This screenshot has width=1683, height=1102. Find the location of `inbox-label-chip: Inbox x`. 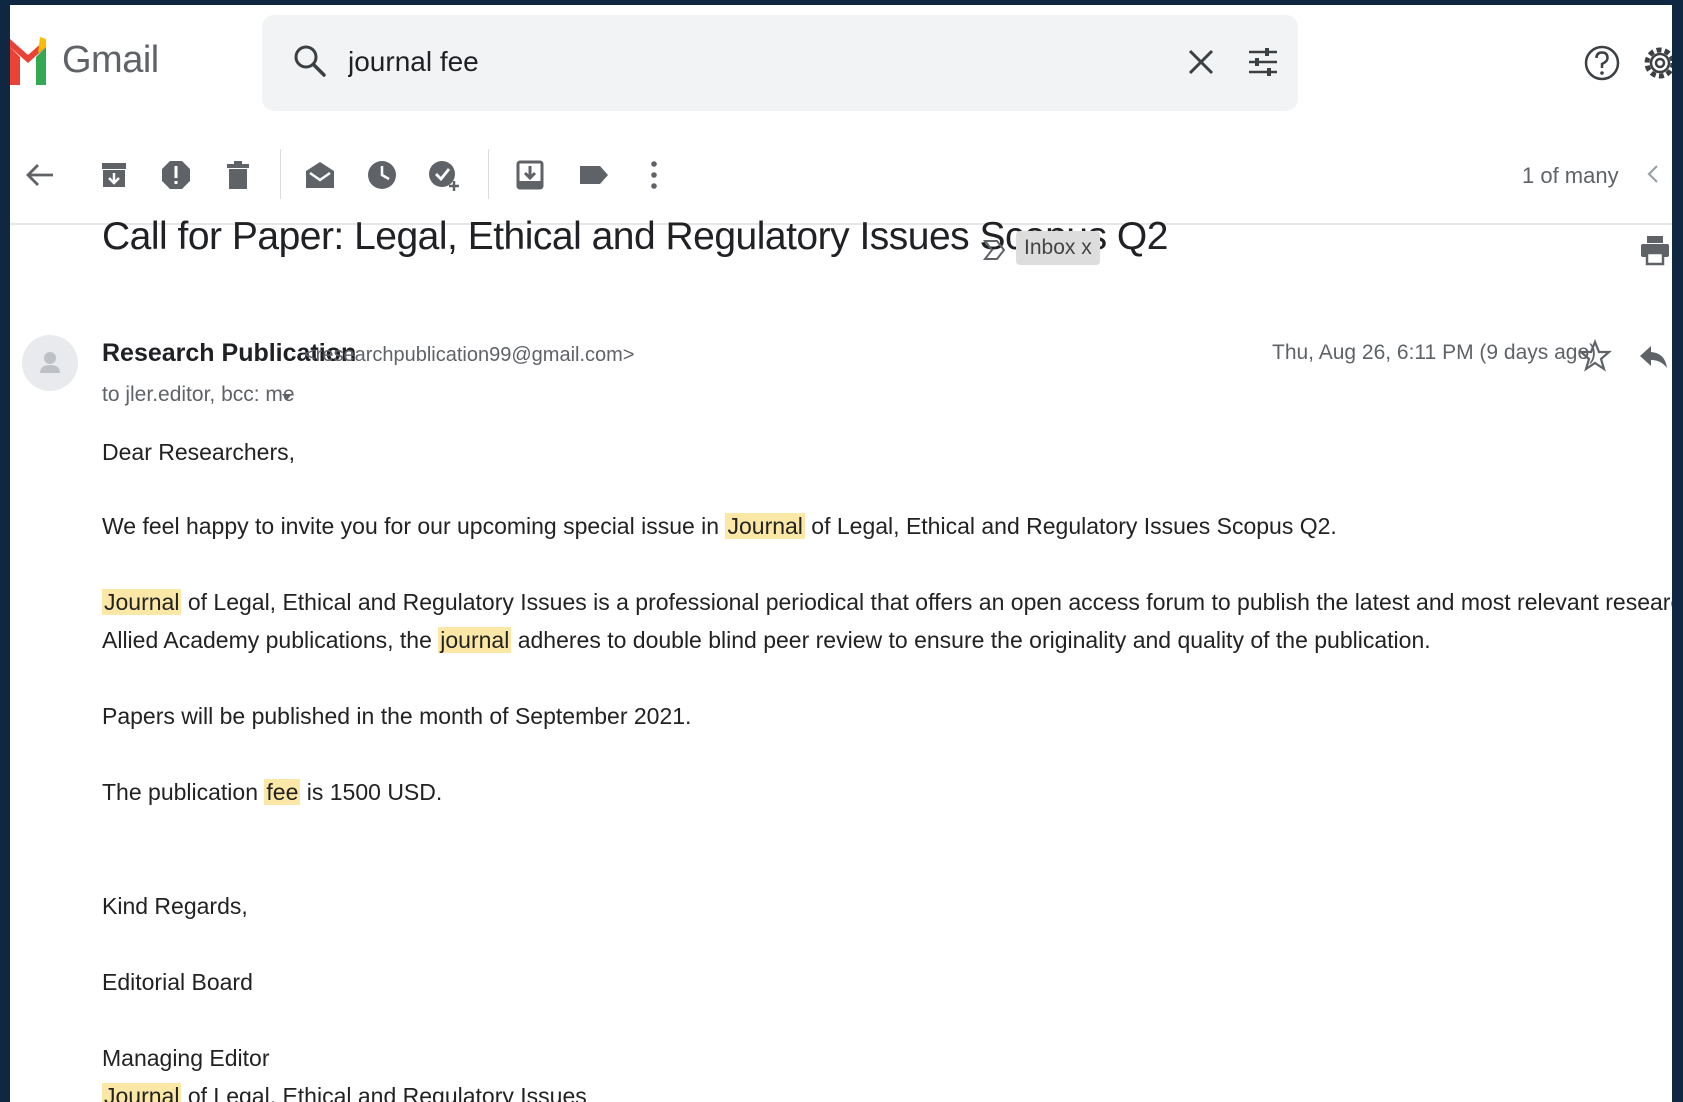

inbox-label-chip: Inbox x is located at coordinates (1058, 248).